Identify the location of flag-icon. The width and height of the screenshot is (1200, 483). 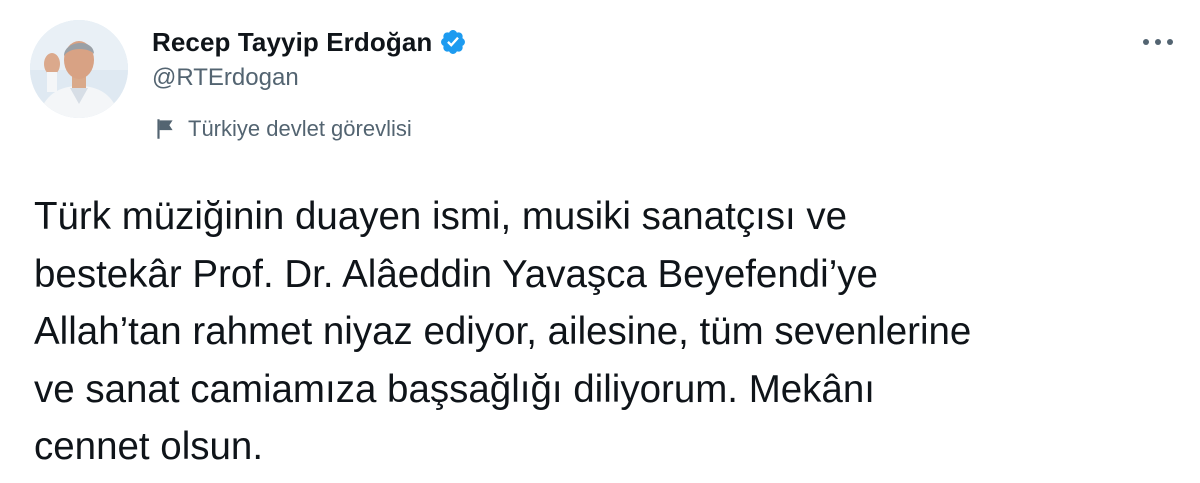
(165, 129).